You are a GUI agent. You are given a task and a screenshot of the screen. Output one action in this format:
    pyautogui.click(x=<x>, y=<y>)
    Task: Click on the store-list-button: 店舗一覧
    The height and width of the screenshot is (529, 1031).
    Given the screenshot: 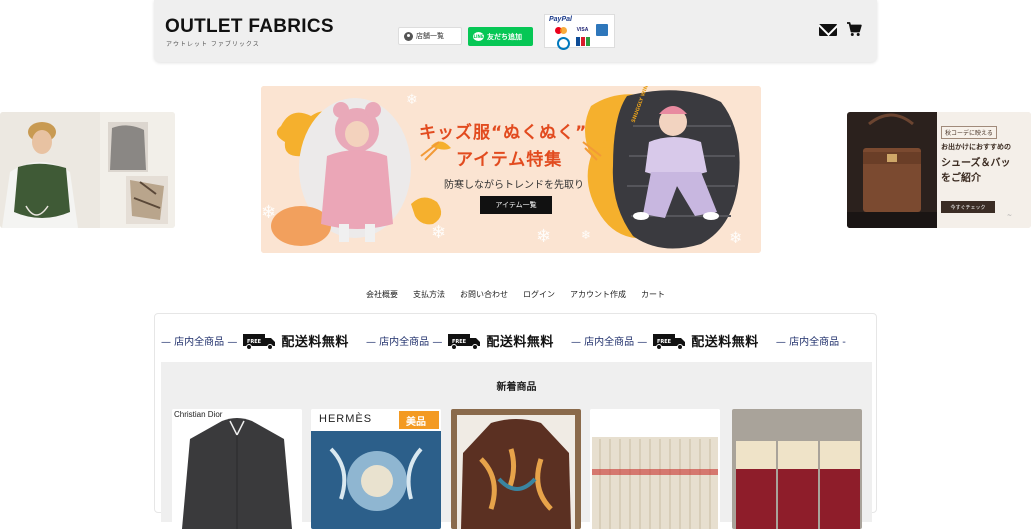 What is the action you would take?
    pyautogui.click(x=430, y=36)
    